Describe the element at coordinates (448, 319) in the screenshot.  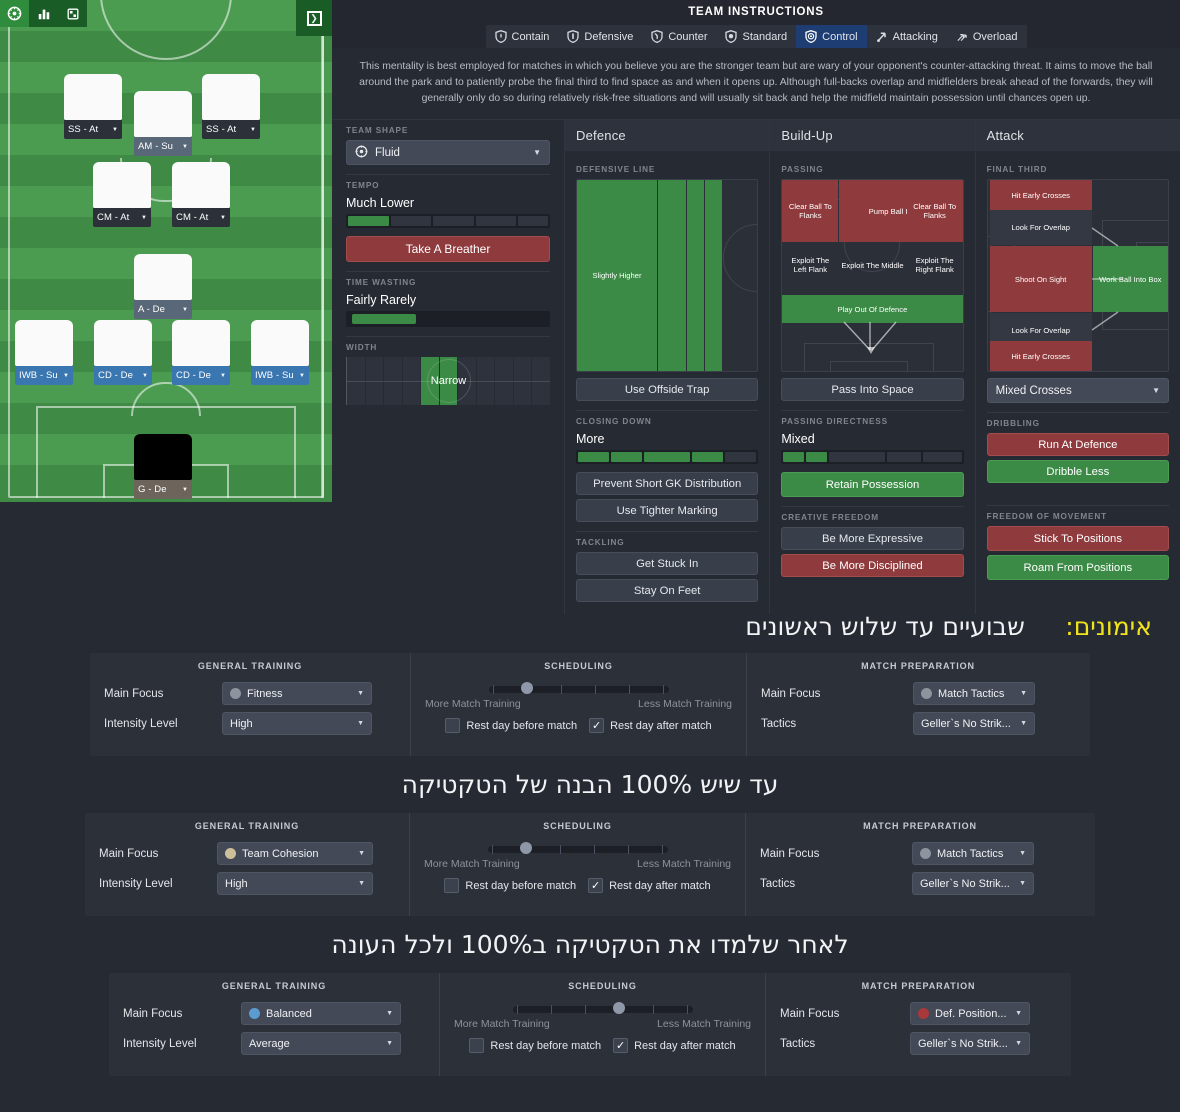
I see `time-wasting-slider` at that location.